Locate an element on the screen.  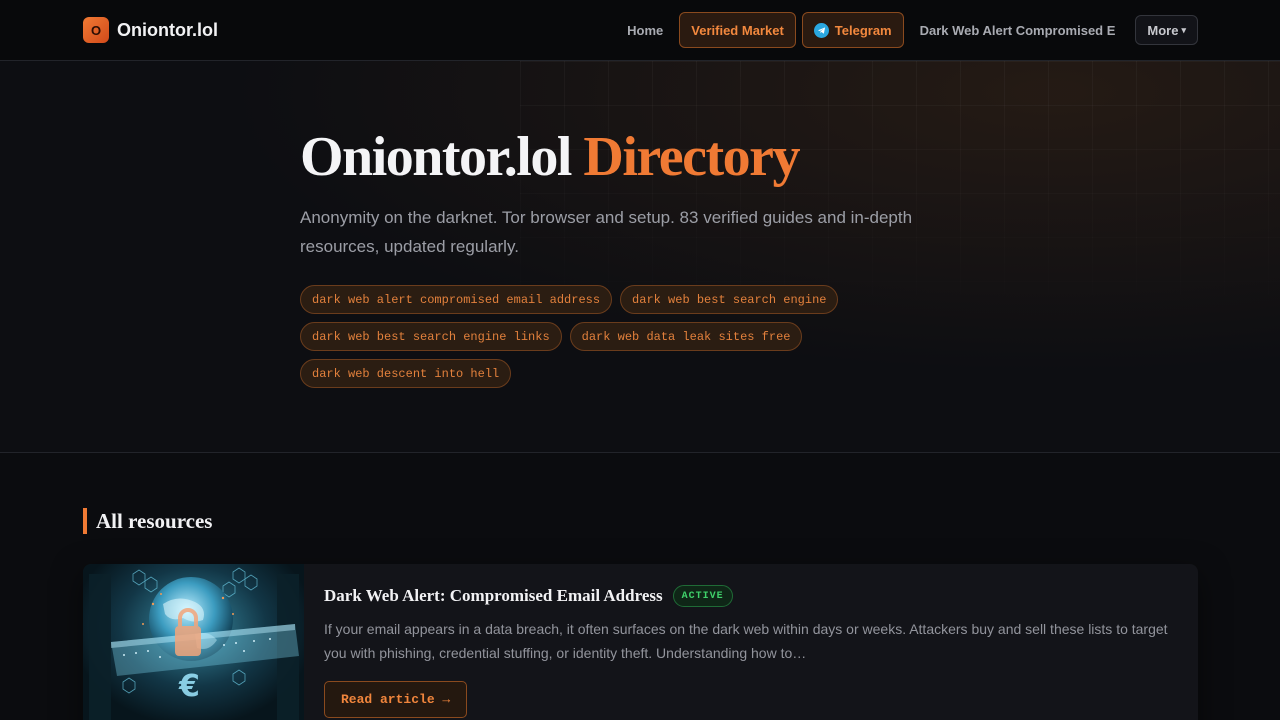
tag-chip: dark web best search engine is located at coordinates (729, 299).